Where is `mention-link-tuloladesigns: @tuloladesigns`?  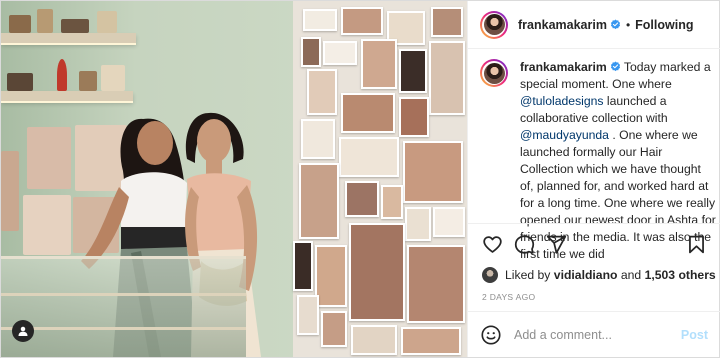
mention-link-tuloladesigns: @tuloladesigns is located at coordinates (562, 101).